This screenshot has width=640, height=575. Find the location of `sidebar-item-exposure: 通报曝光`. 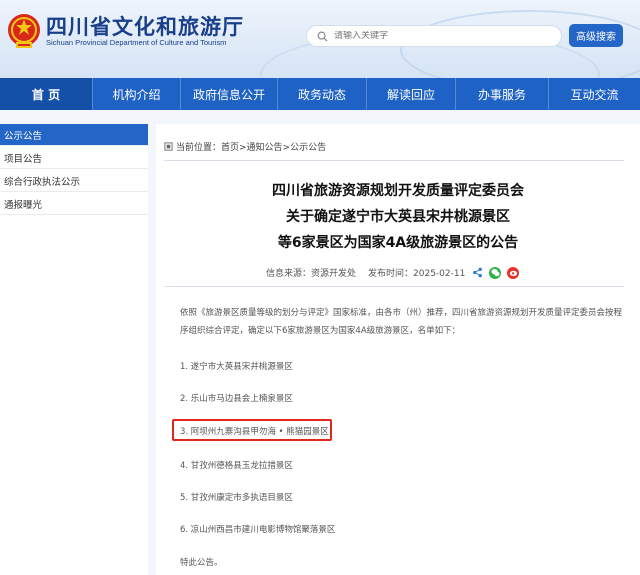

sidebar-item-exposure: 通报曝光 is located at coordinates (74, 204).